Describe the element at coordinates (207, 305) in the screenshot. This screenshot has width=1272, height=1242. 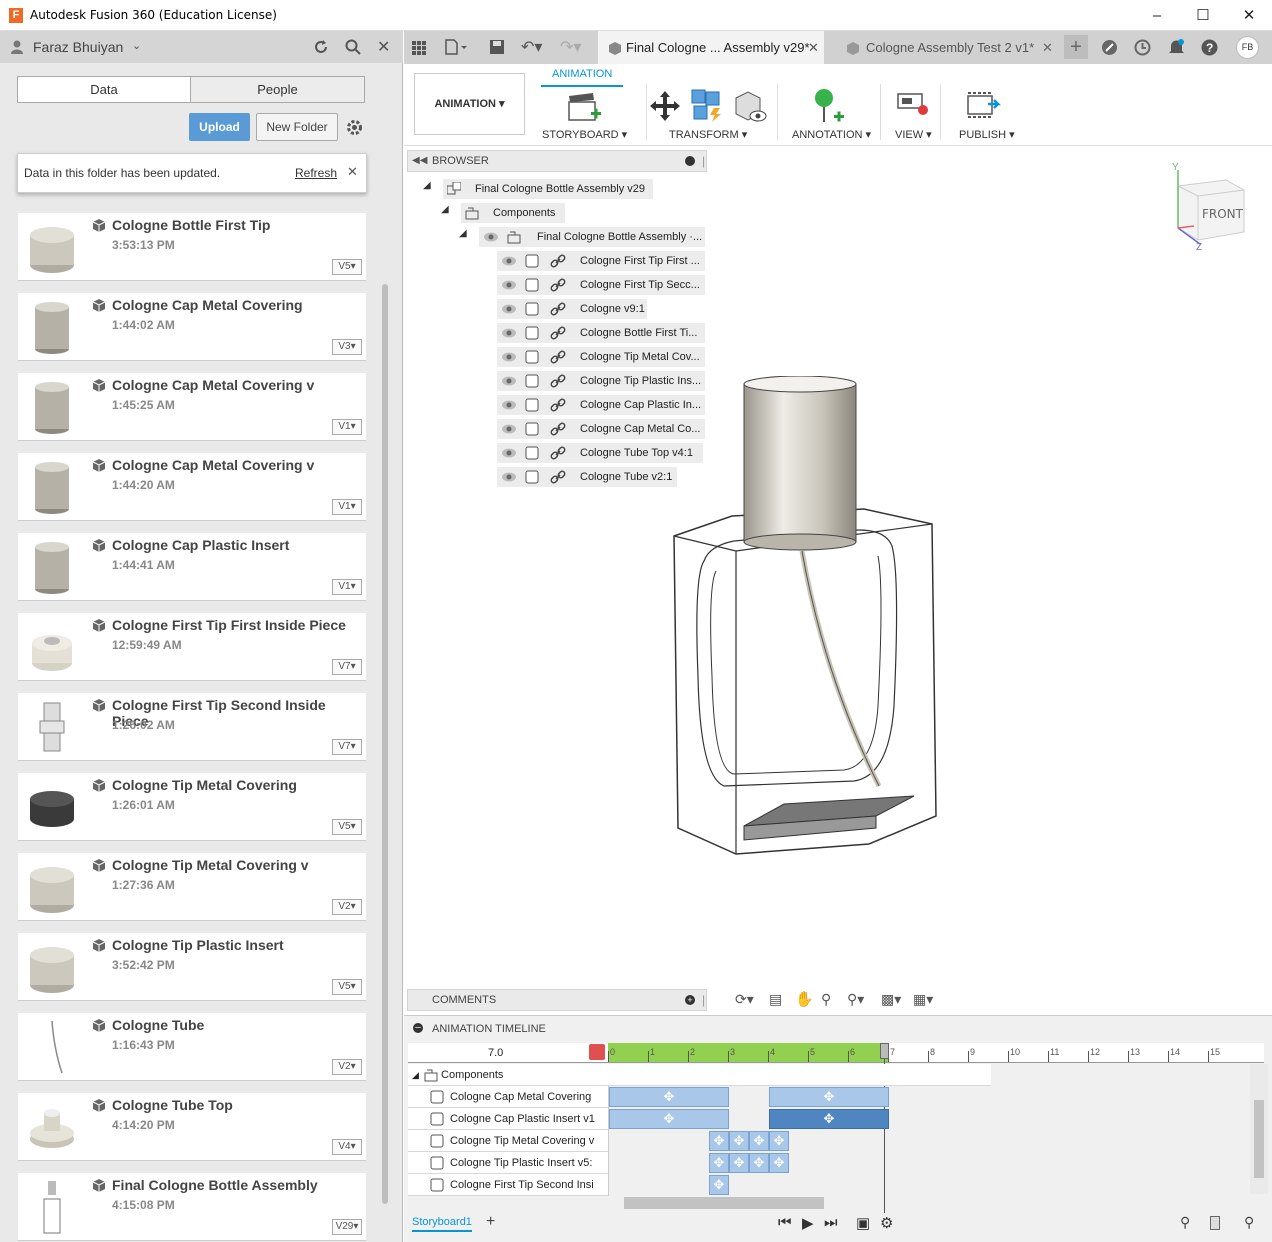
I see `file-name: Cologne Cap Metal Covering` at that location.